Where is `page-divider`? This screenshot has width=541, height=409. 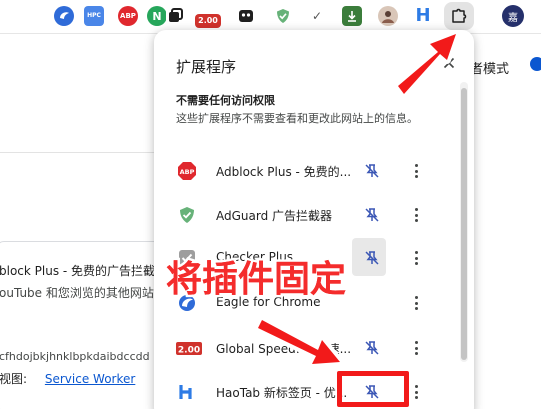
page-divider is located at coordinates (80, 152).